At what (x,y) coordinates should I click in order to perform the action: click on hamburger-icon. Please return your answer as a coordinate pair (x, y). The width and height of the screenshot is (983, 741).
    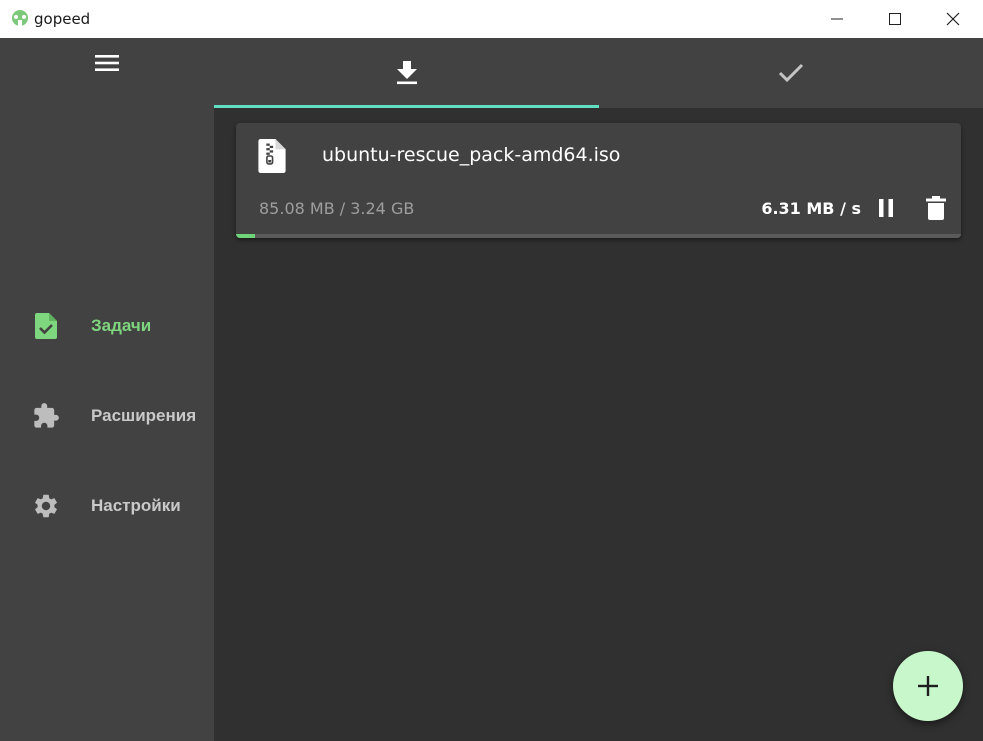
    Looking at the image, I should click on (107, 63).